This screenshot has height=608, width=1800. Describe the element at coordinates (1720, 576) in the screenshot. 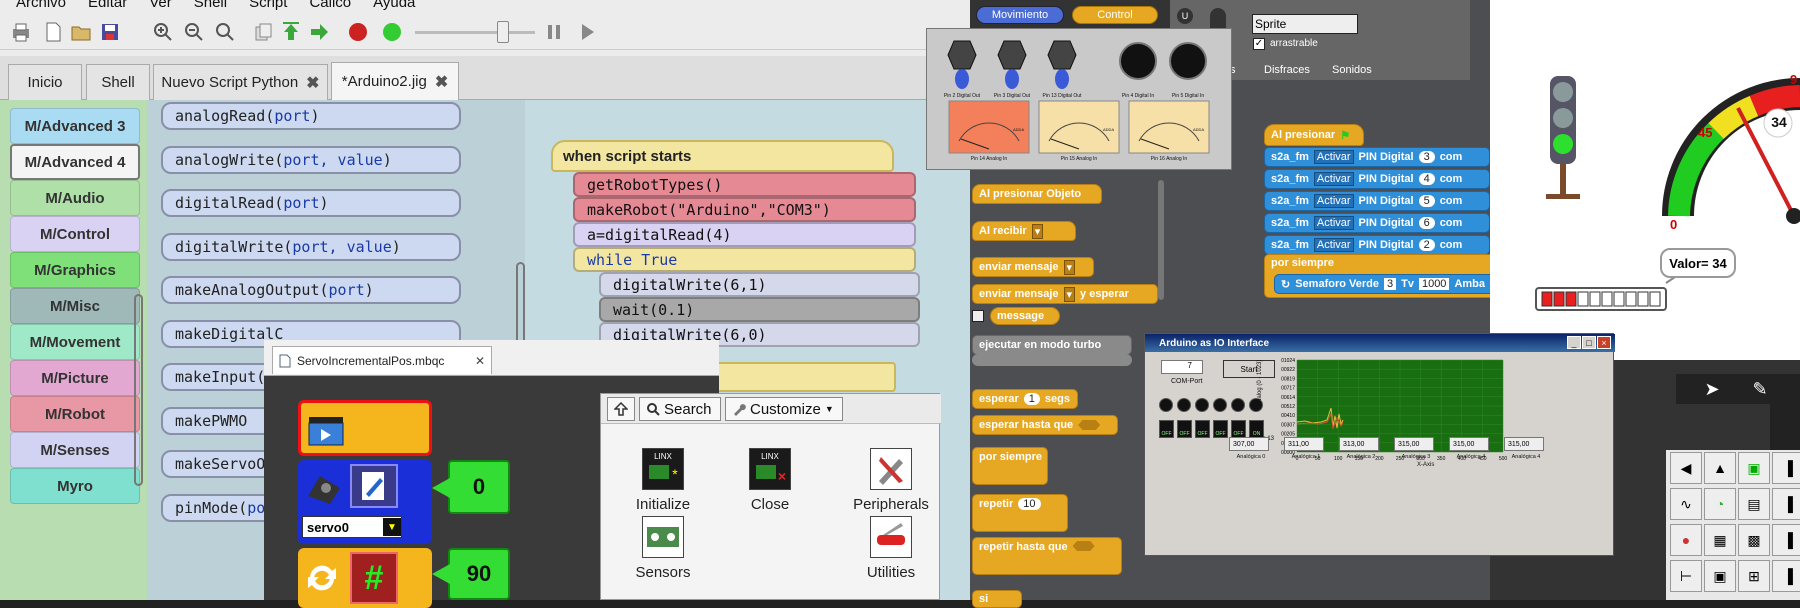

I see `box-icon: ▣` at that location.